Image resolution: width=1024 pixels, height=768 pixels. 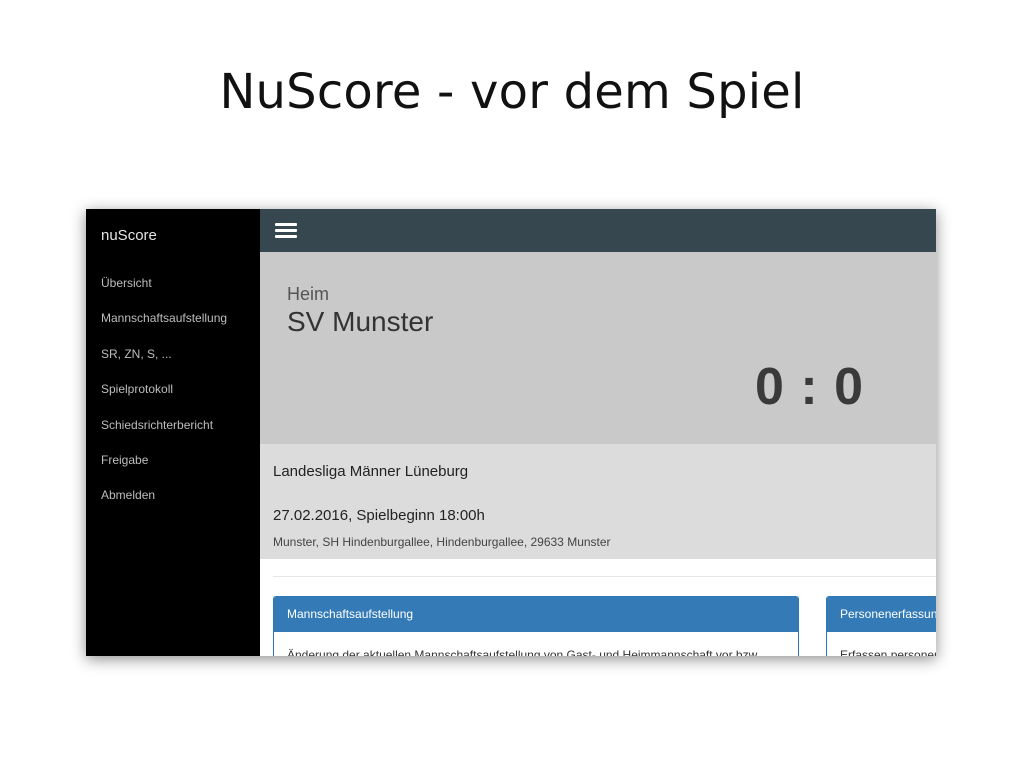 I want to click on sidebar-item-freigabe: Freigabe, so click(x=164, y=470).